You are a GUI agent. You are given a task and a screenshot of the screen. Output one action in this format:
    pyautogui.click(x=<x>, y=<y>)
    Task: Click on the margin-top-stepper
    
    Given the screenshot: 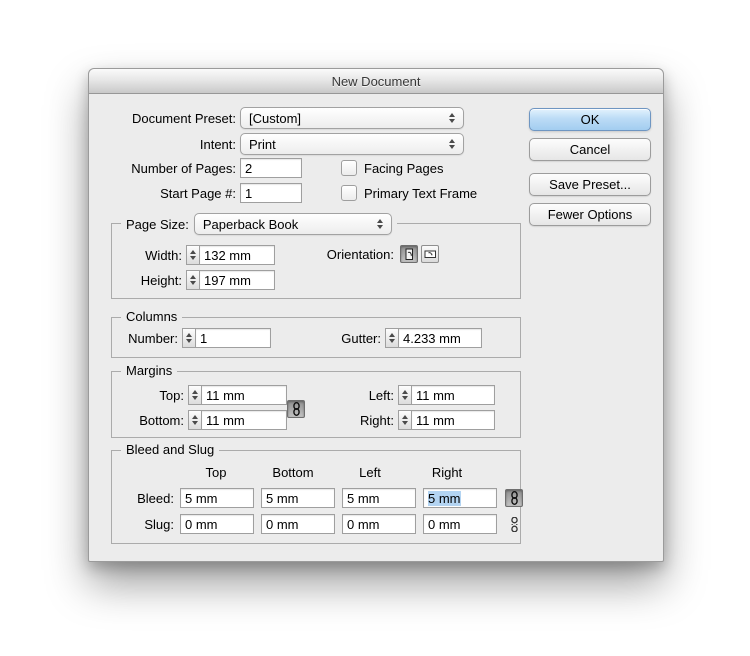 What is the action you would take?
    pyautogui.click(x=194, y=395)
    